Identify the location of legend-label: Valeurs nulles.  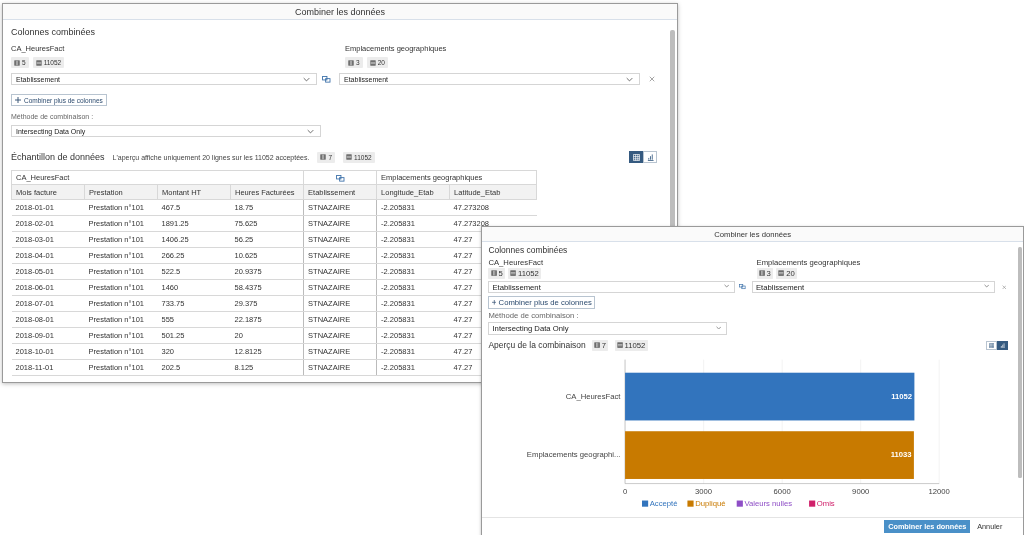
(768, 503).